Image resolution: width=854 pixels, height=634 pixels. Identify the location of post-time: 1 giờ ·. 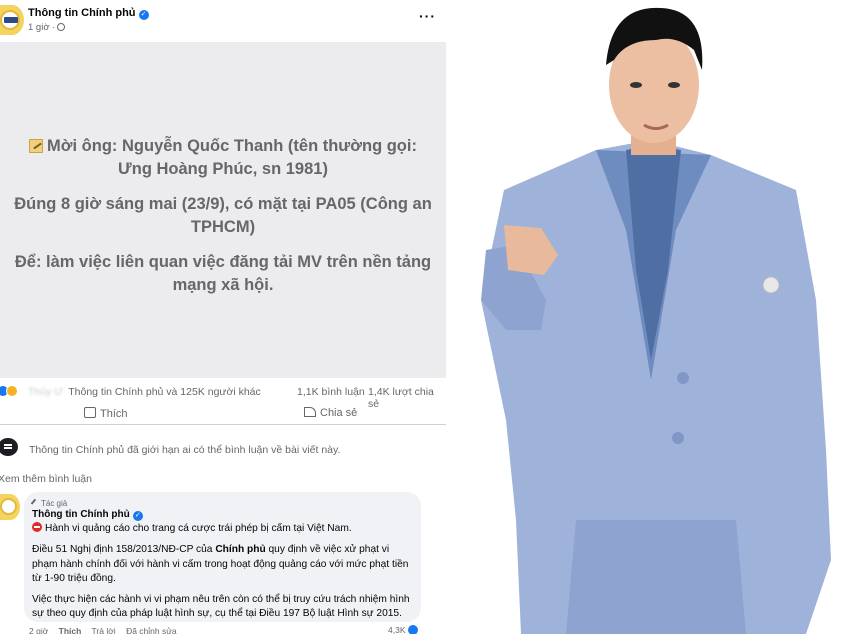
(41, 27).